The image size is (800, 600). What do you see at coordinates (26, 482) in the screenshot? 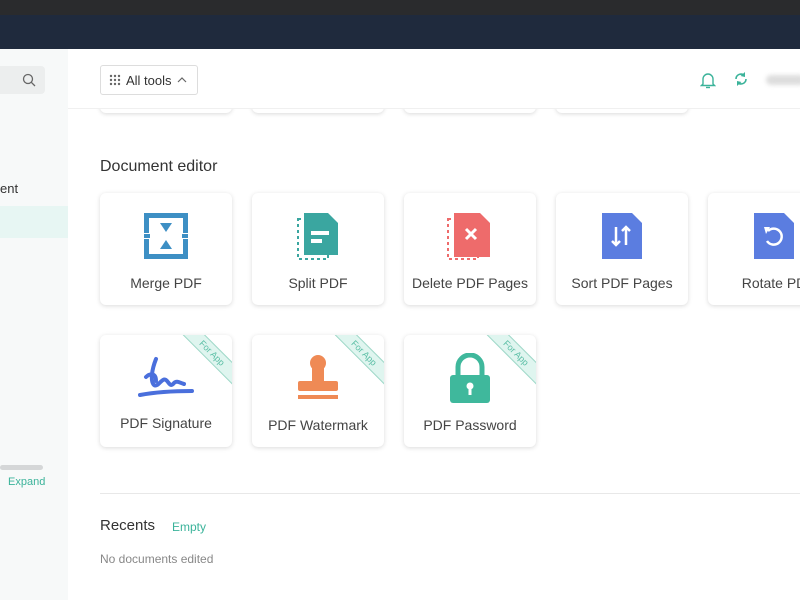
I see `expand-link: Expand` at bounding box center [26, 482].